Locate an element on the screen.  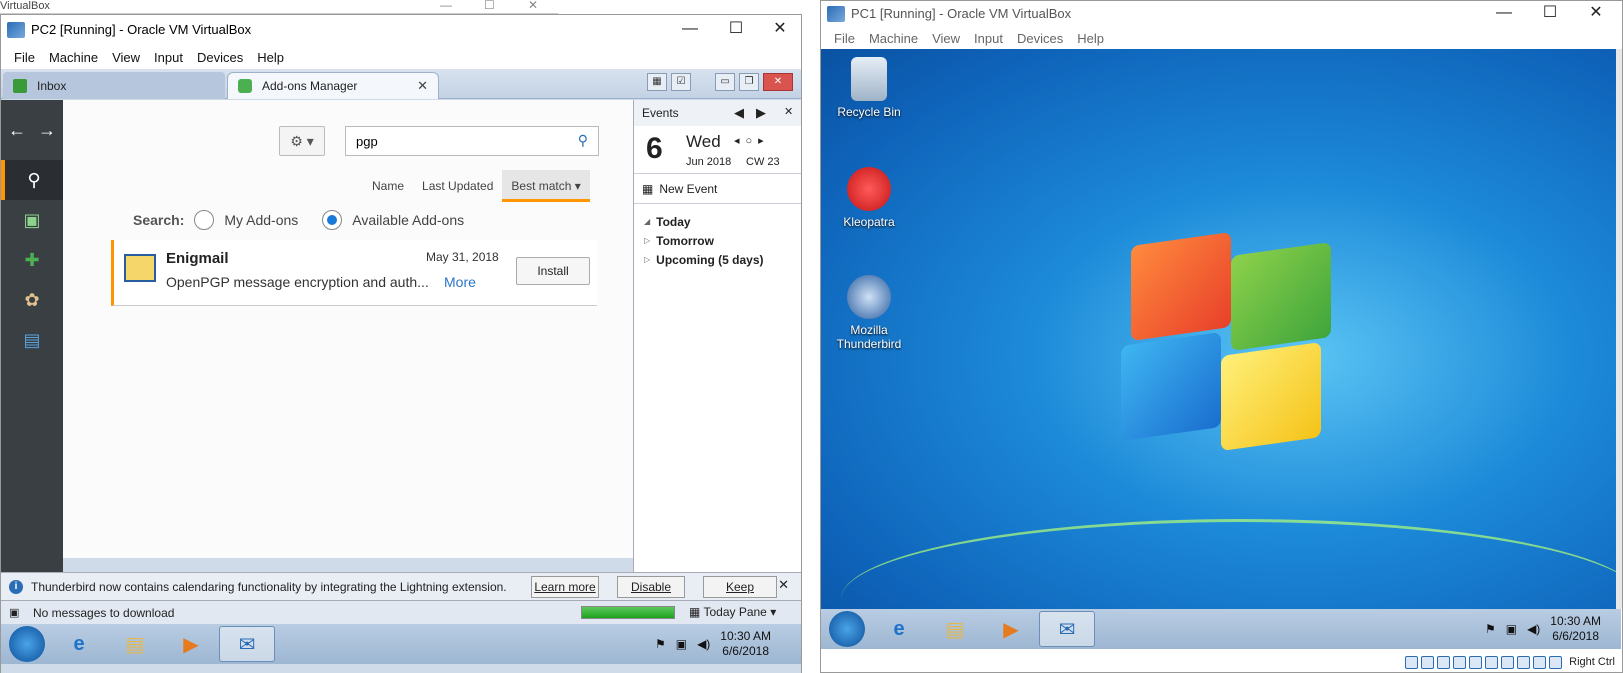
shared-folder-icon is located at coordinates (1492, 662).